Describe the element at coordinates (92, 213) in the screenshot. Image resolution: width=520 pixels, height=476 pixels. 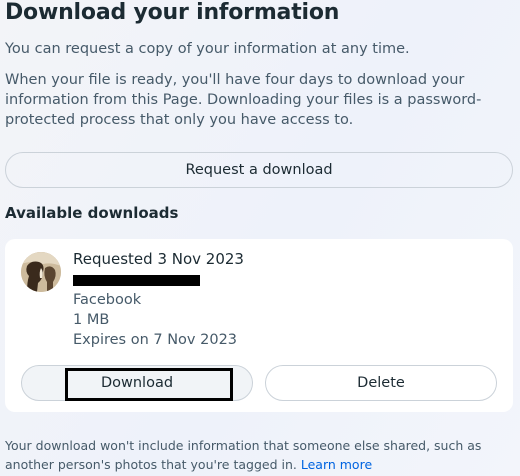
I see `available-downloads-heading: Available downloads` at that location.